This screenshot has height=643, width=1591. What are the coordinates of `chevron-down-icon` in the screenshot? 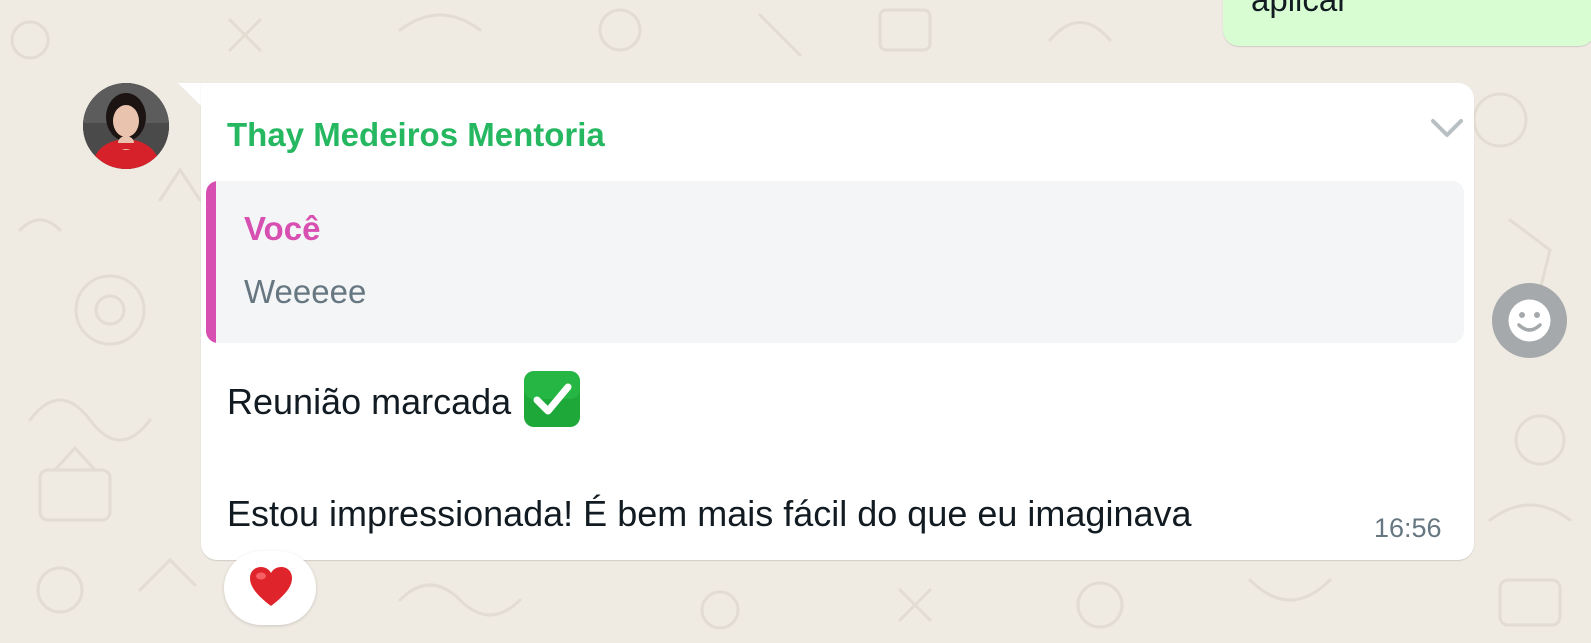 It's located at (1447, 128).